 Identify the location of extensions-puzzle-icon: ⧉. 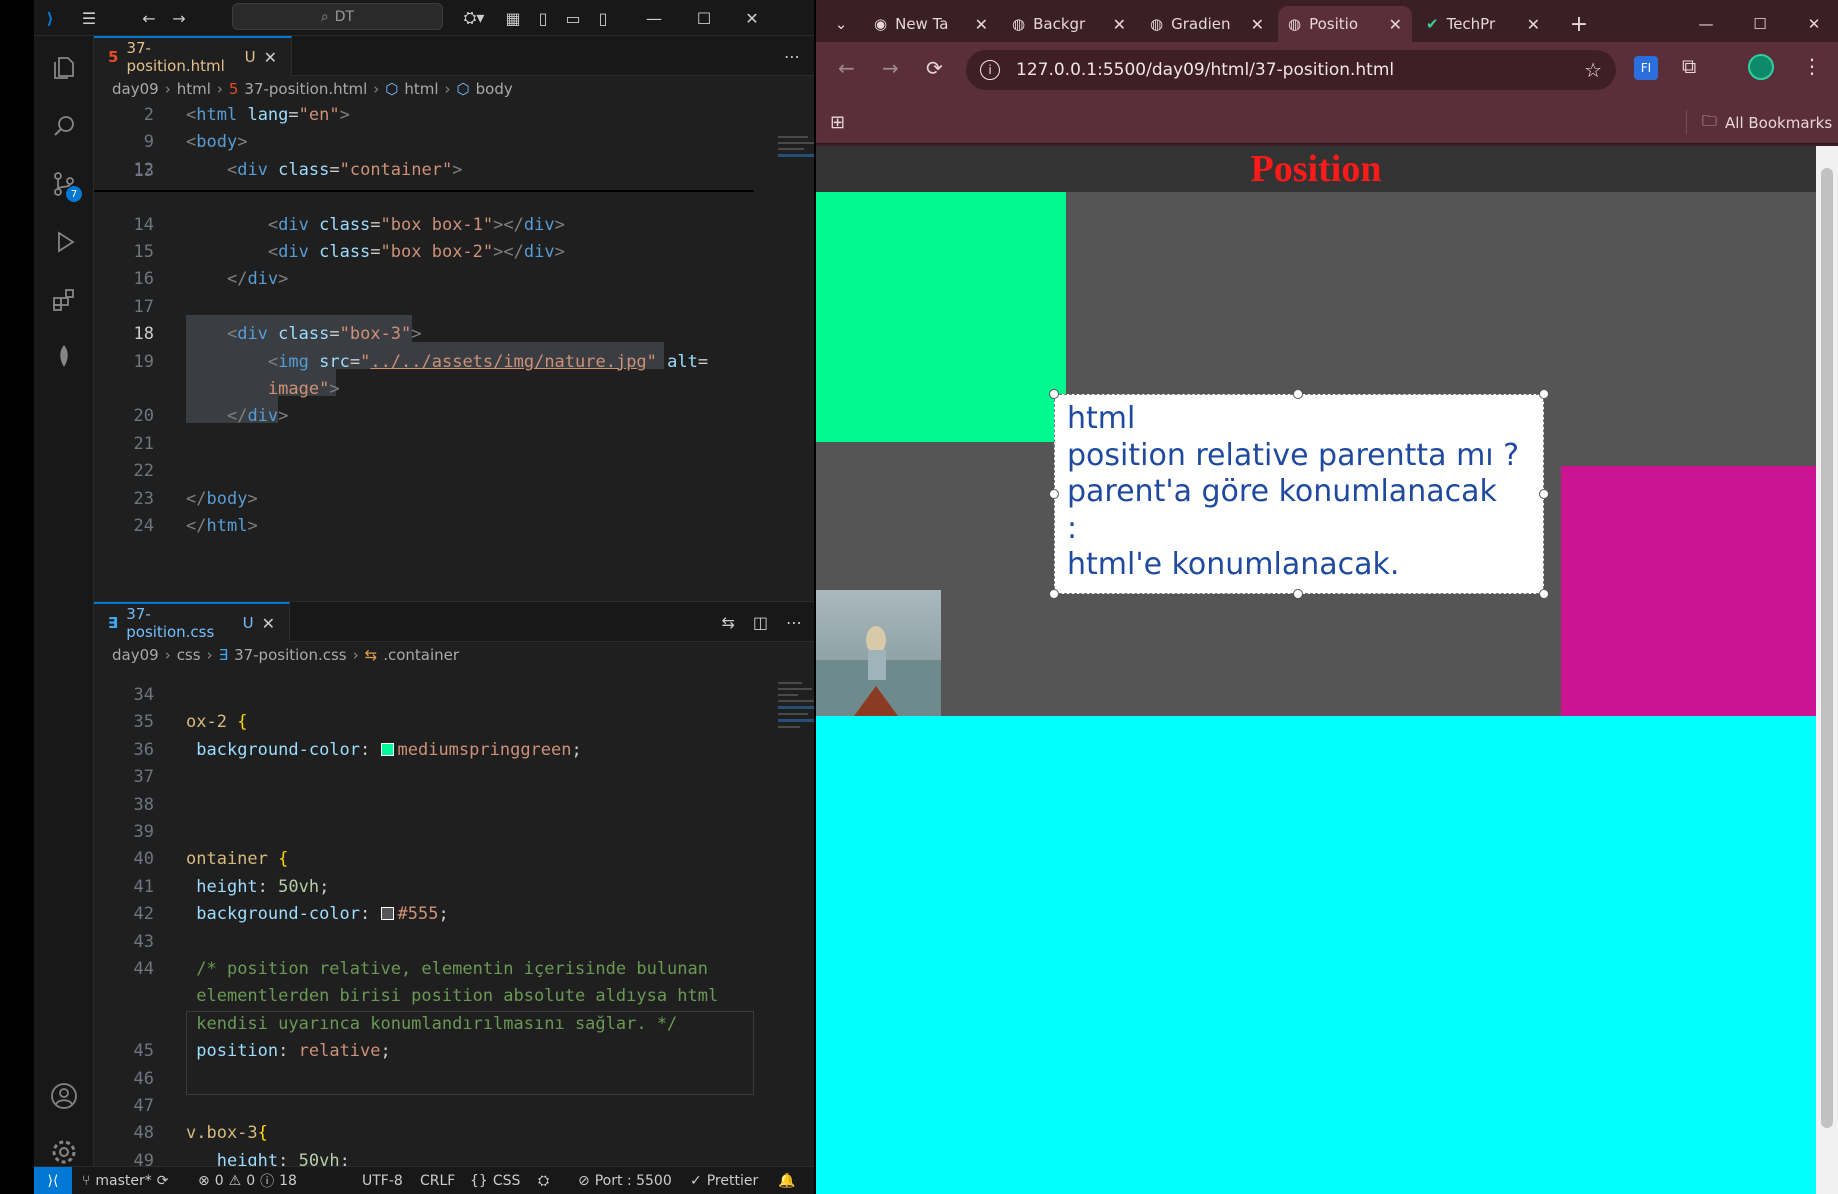
(1689, 66).